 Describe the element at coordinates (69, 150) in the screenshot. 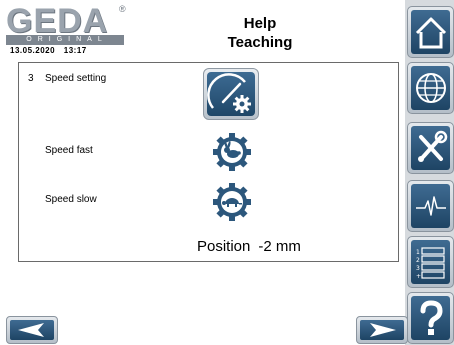

I see `speed-fast-label: Speed fast` at that location.